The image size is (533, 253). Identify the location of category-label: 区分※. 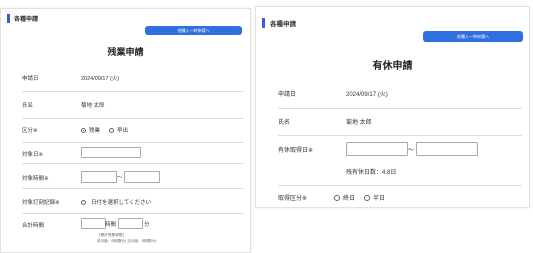
(30, 131).